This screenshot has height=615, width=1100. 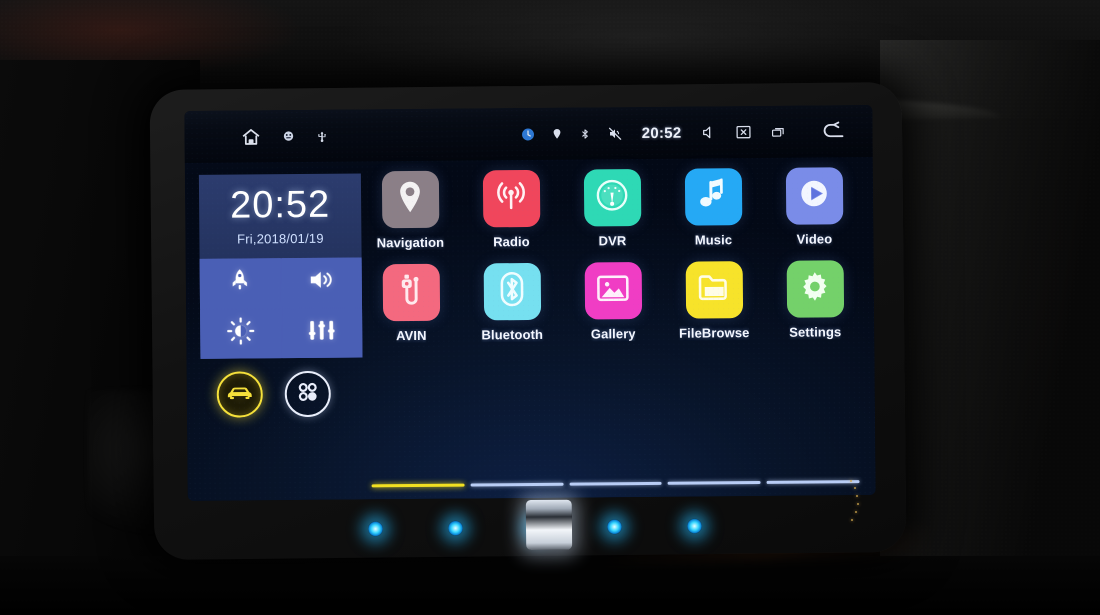 I want to click on avin-plug-icon, so click(x=411, y=292).